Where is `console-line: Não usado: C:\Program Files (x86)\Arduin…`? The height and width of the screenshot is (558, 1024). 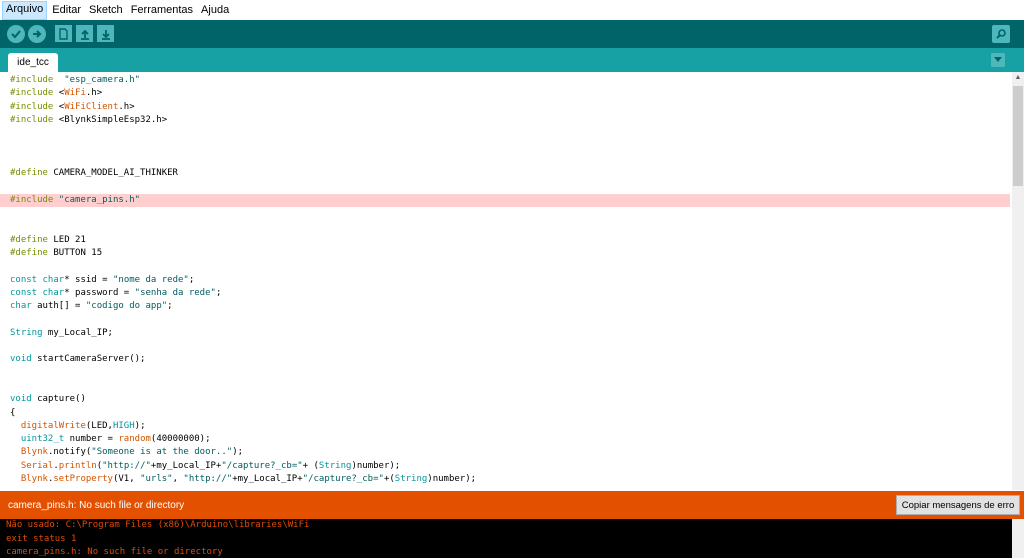 console-line: Não usado: C:\Program Files (x86)\Arduin… is located at coordinates (158, 525).